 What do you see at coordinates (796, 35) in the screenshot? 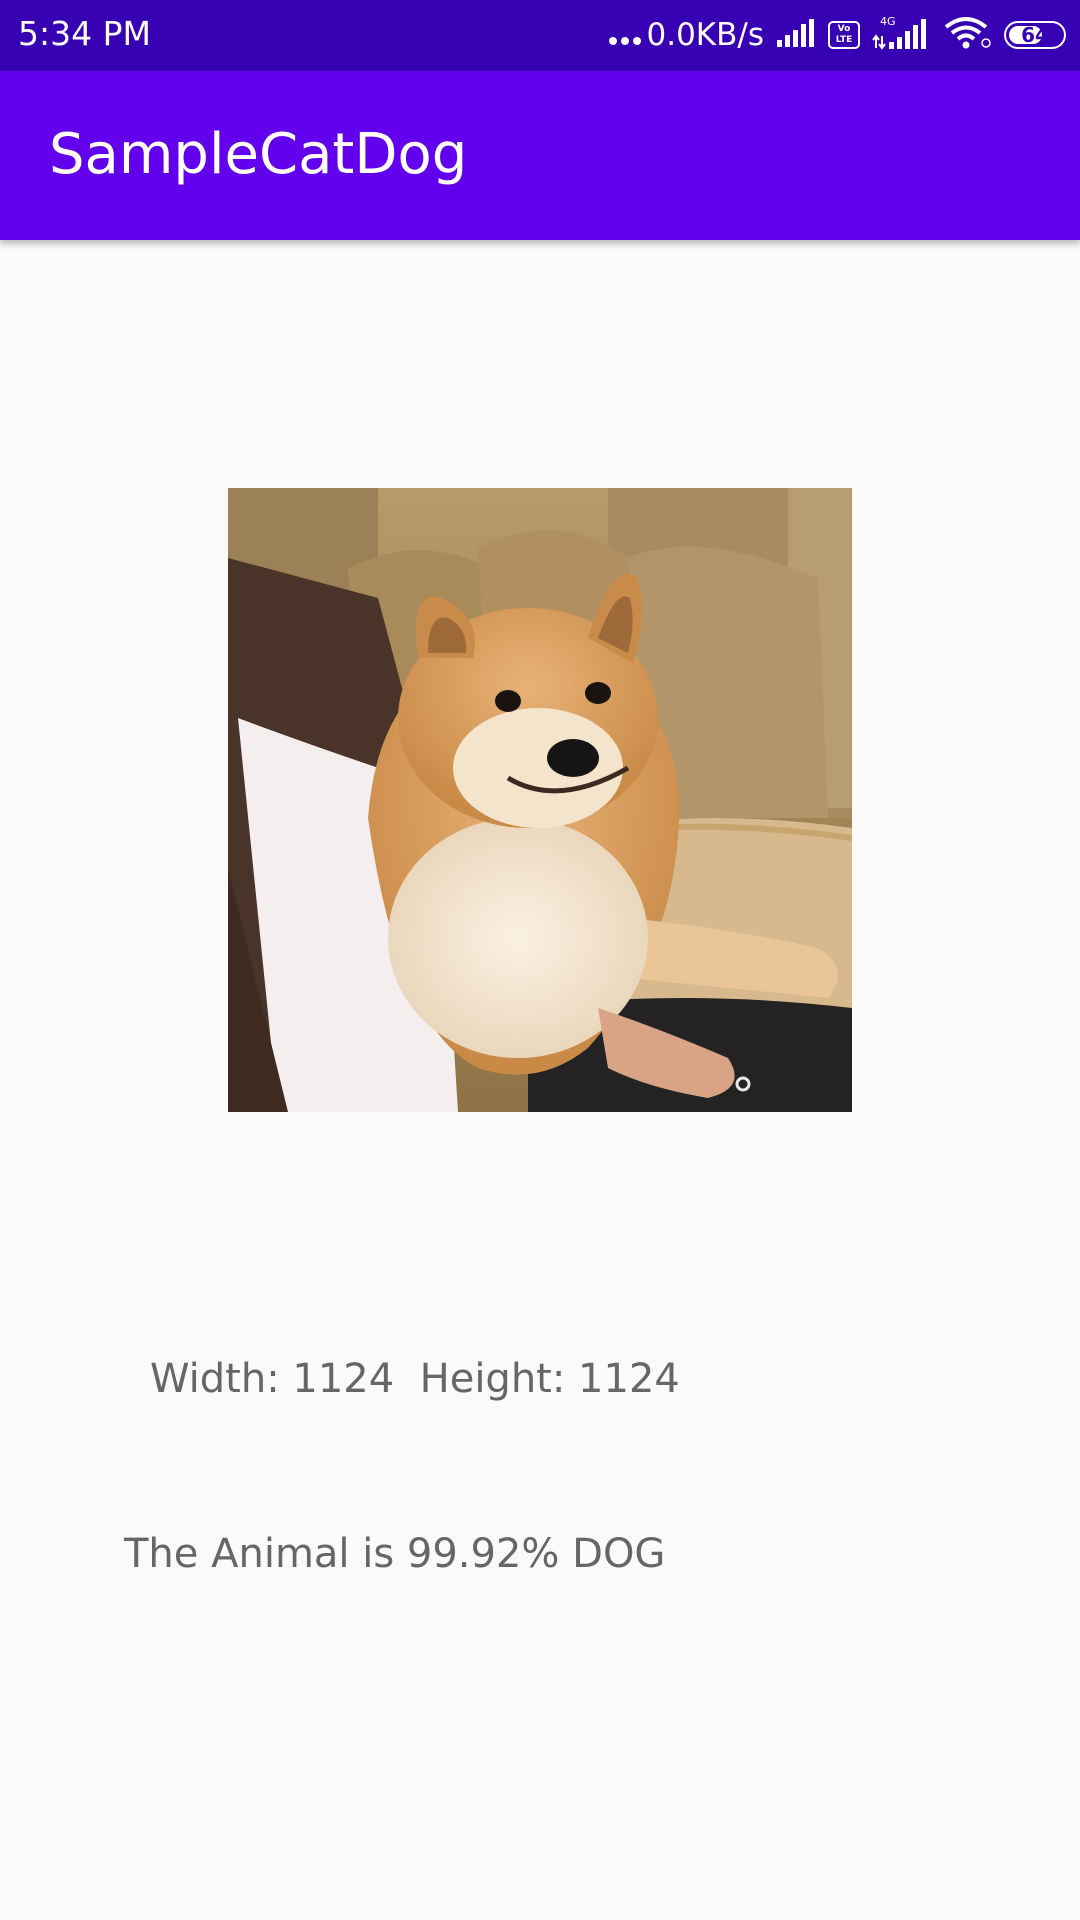
I see `signal-icon` at bounding box center [796, 35].